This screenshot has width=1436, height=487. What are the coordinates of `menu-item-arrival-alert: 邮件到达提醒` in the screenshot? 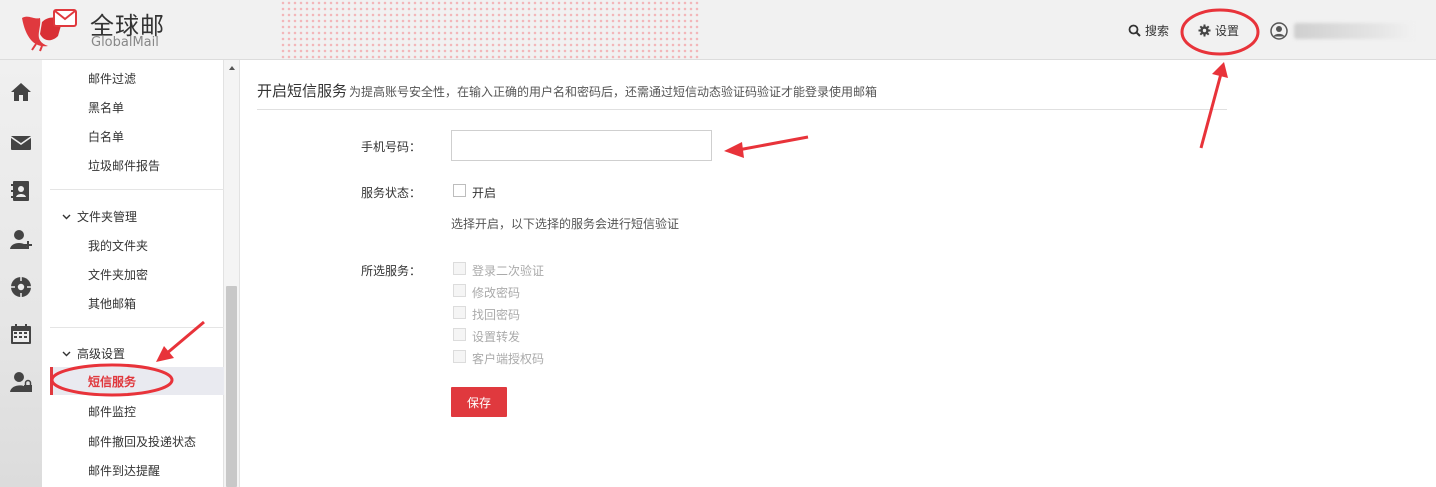 It's located at (124, 470).